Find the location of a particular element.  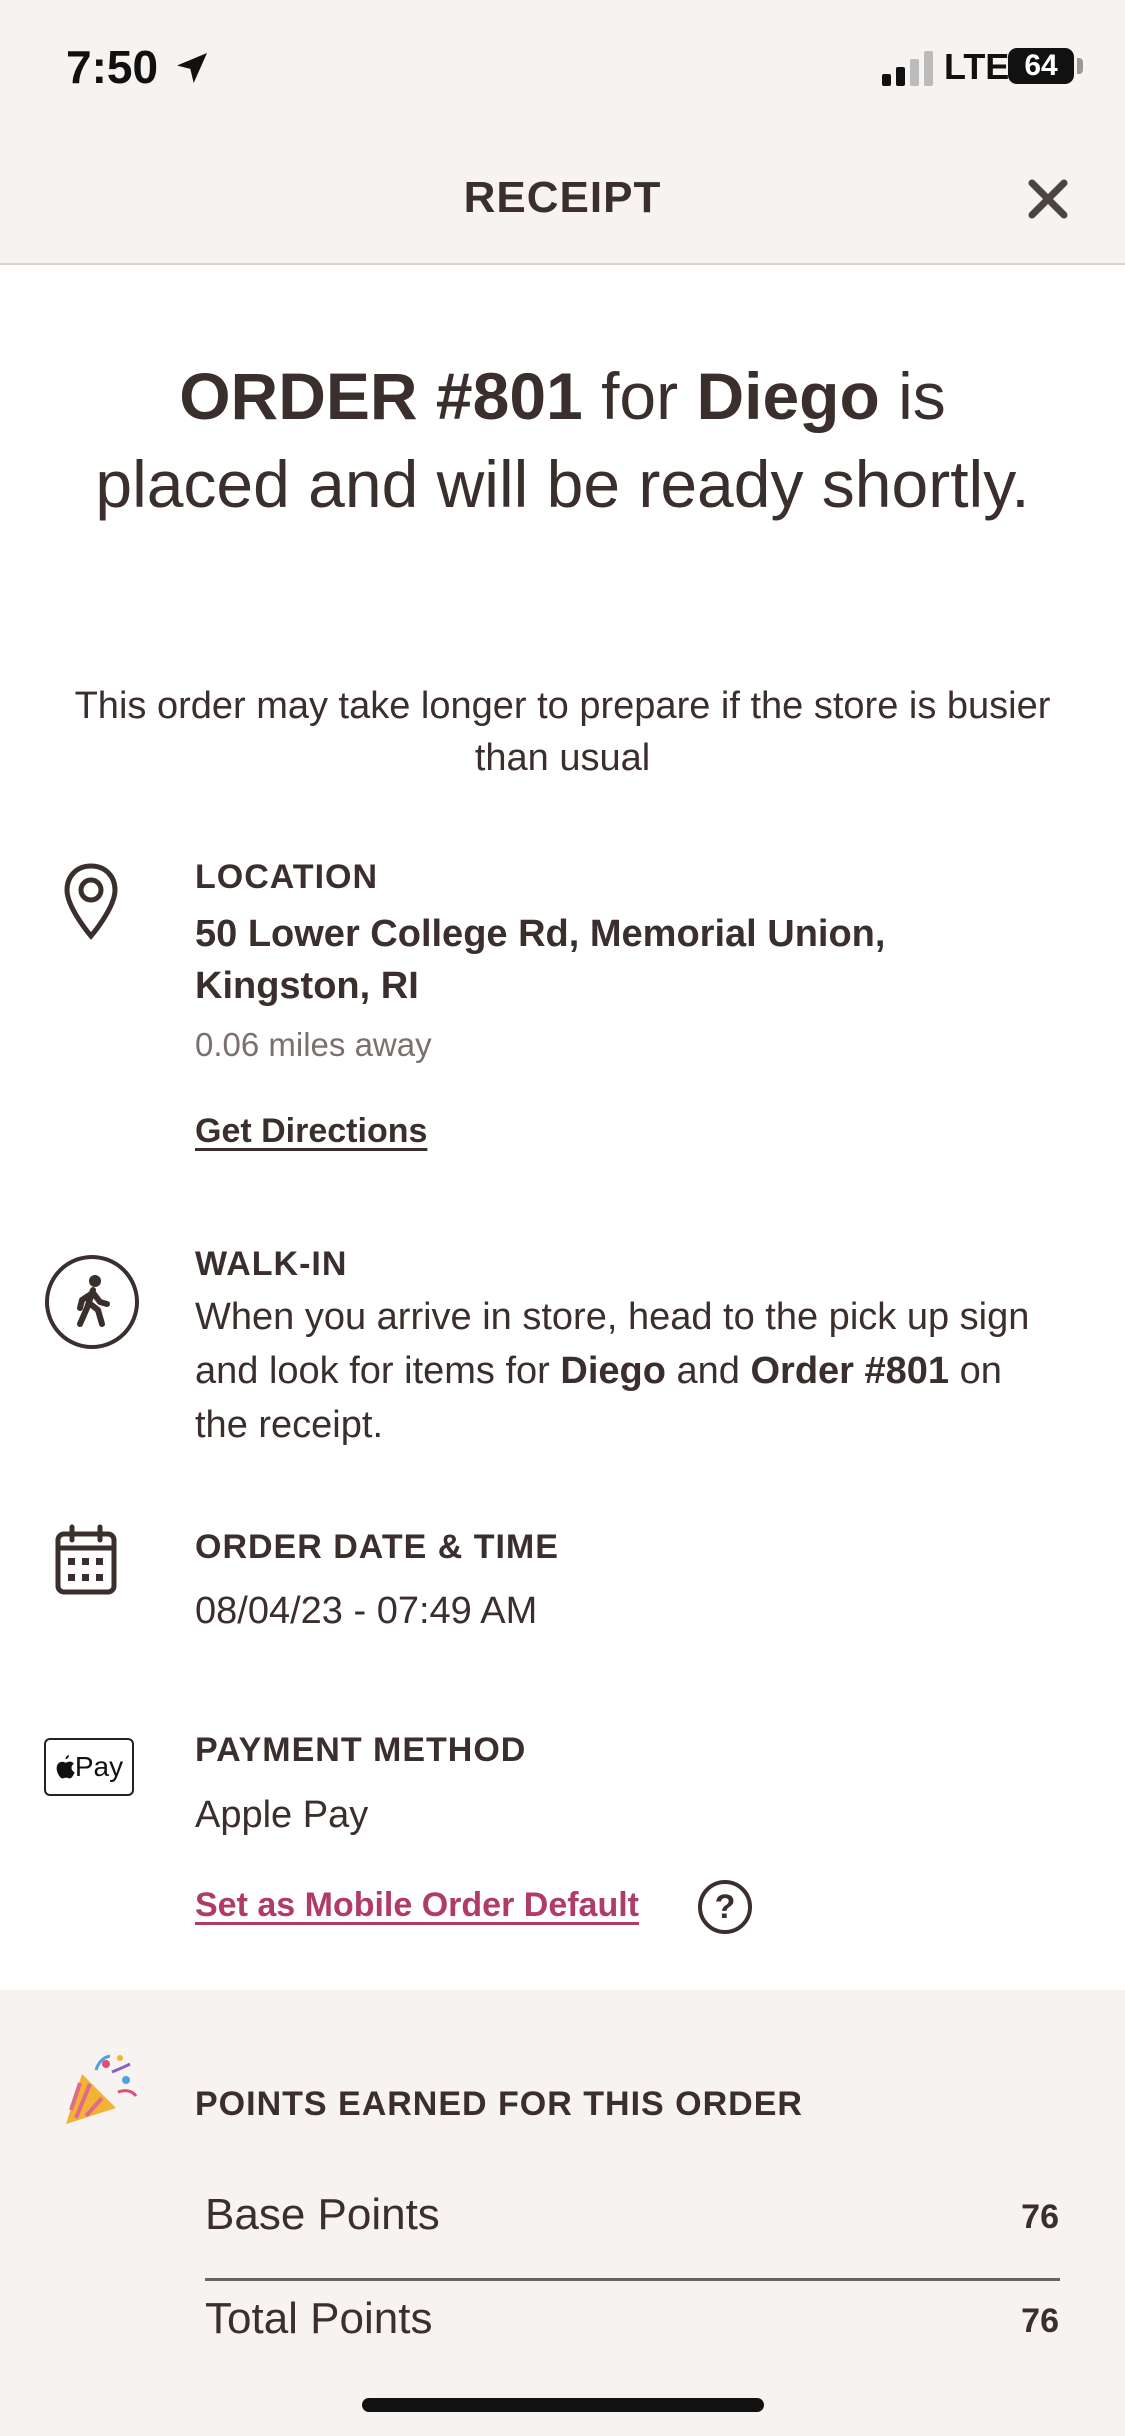

party-popper-icon is located at coordinates (102, 2089).